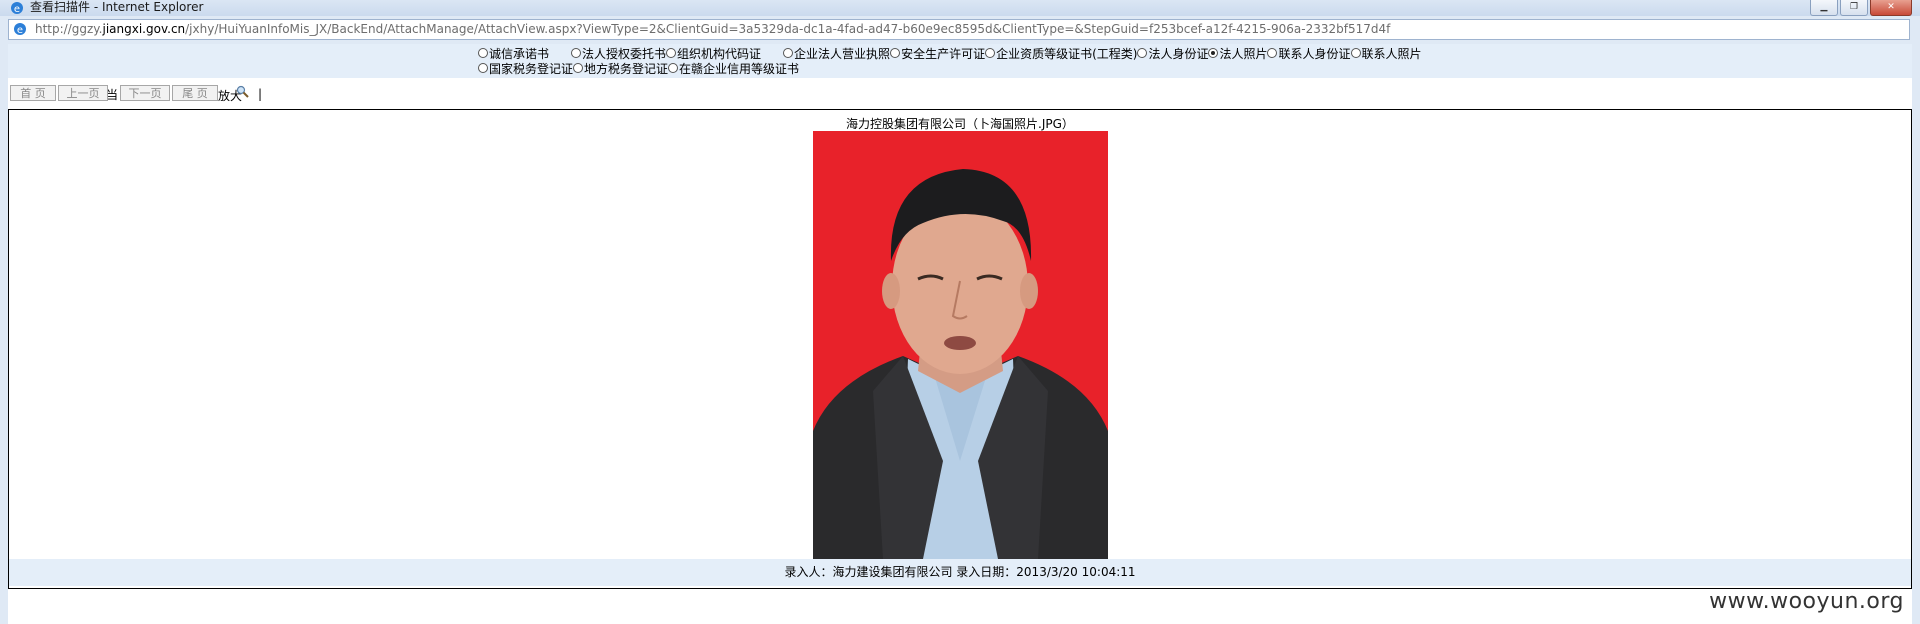 This screenshot has height=624, width=1920. I want to click on radio-label: 企业法人营业执照, so click(842, 53).